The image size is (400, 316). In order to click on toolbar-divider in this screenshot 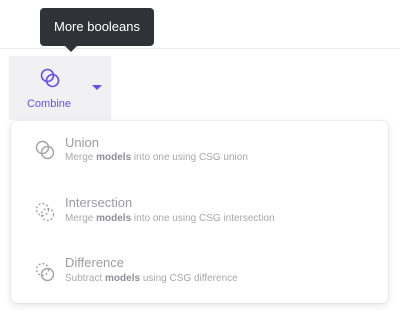, I will do `click(200, 48)`.